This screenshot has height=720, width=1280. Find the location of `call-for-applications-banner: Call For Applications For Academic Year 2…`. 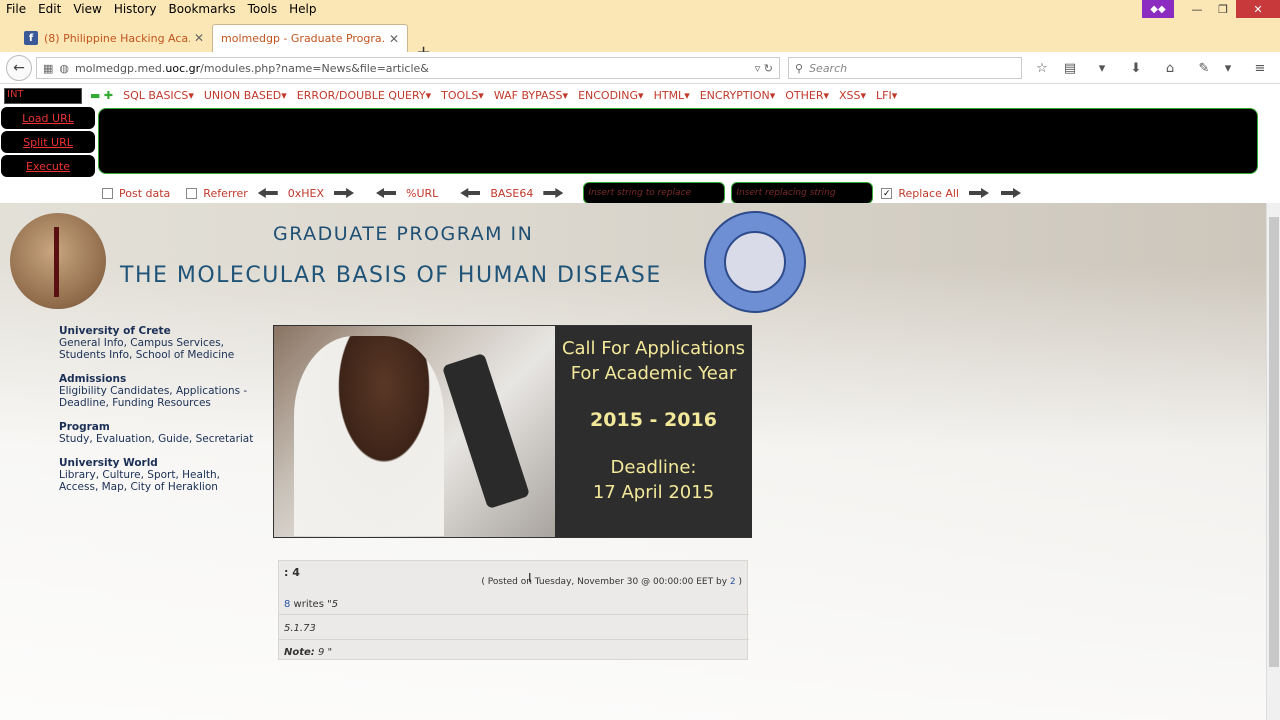

call-for-applications-banner: Call For Applications For Academic Year 2… is located at coordinates (512, 431).